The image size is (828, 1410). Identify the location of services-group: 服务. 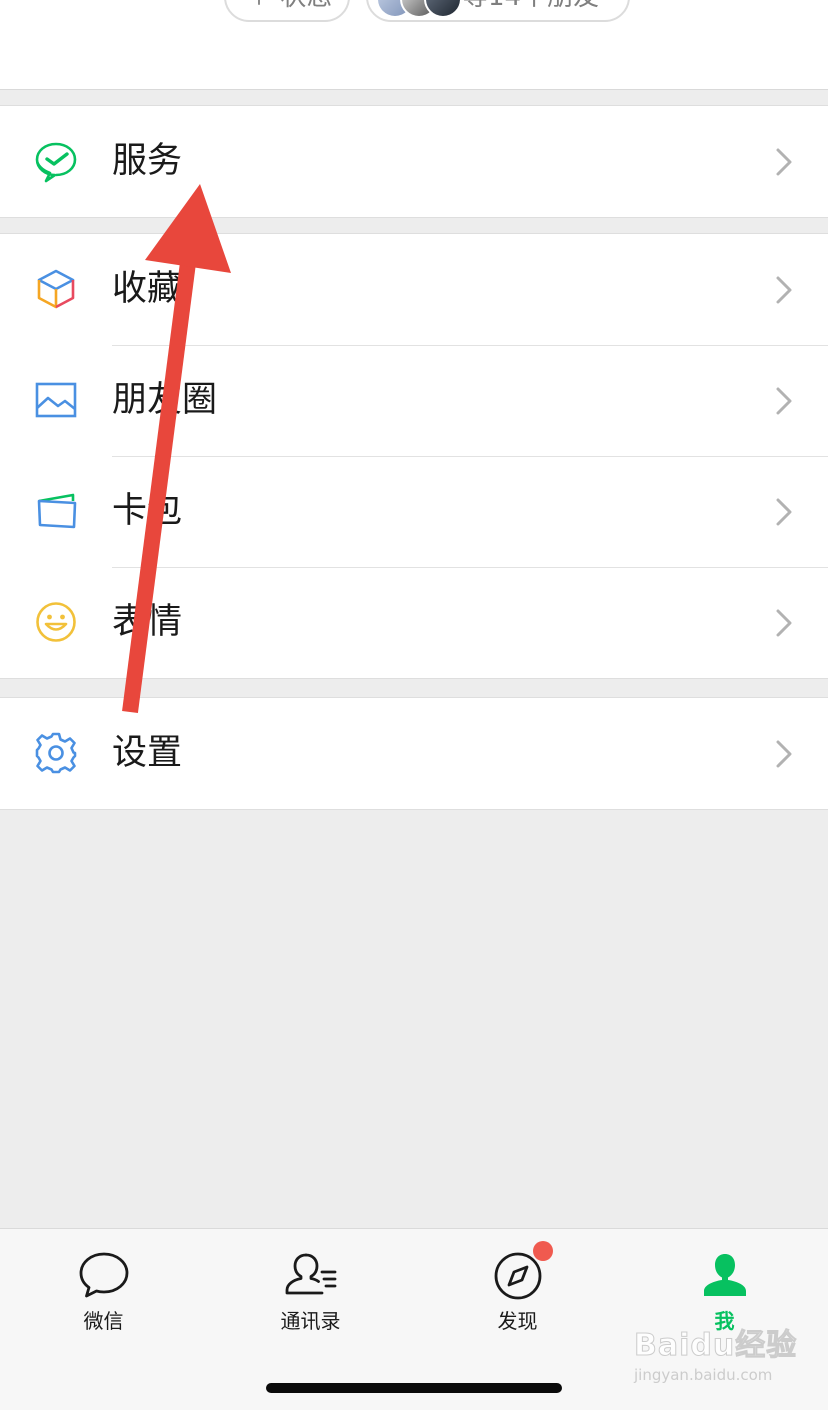
(414, 161).